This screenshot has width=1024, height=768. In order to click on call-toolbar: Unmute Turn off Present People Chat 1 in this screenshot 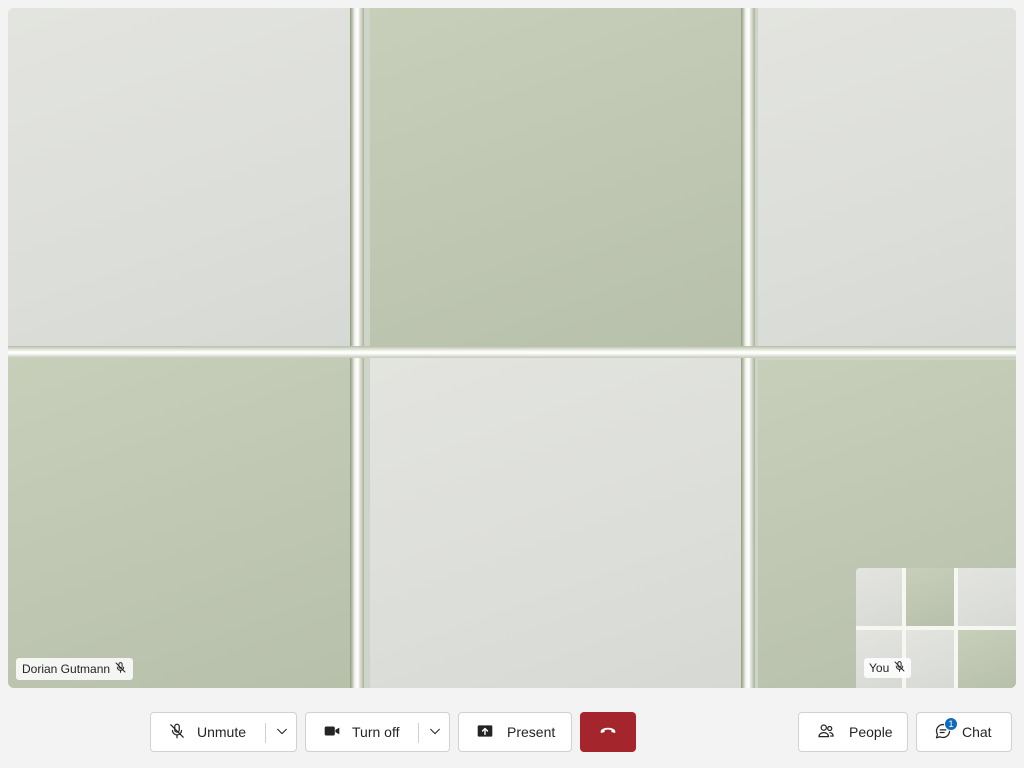, I will do `click(512, 732)`.